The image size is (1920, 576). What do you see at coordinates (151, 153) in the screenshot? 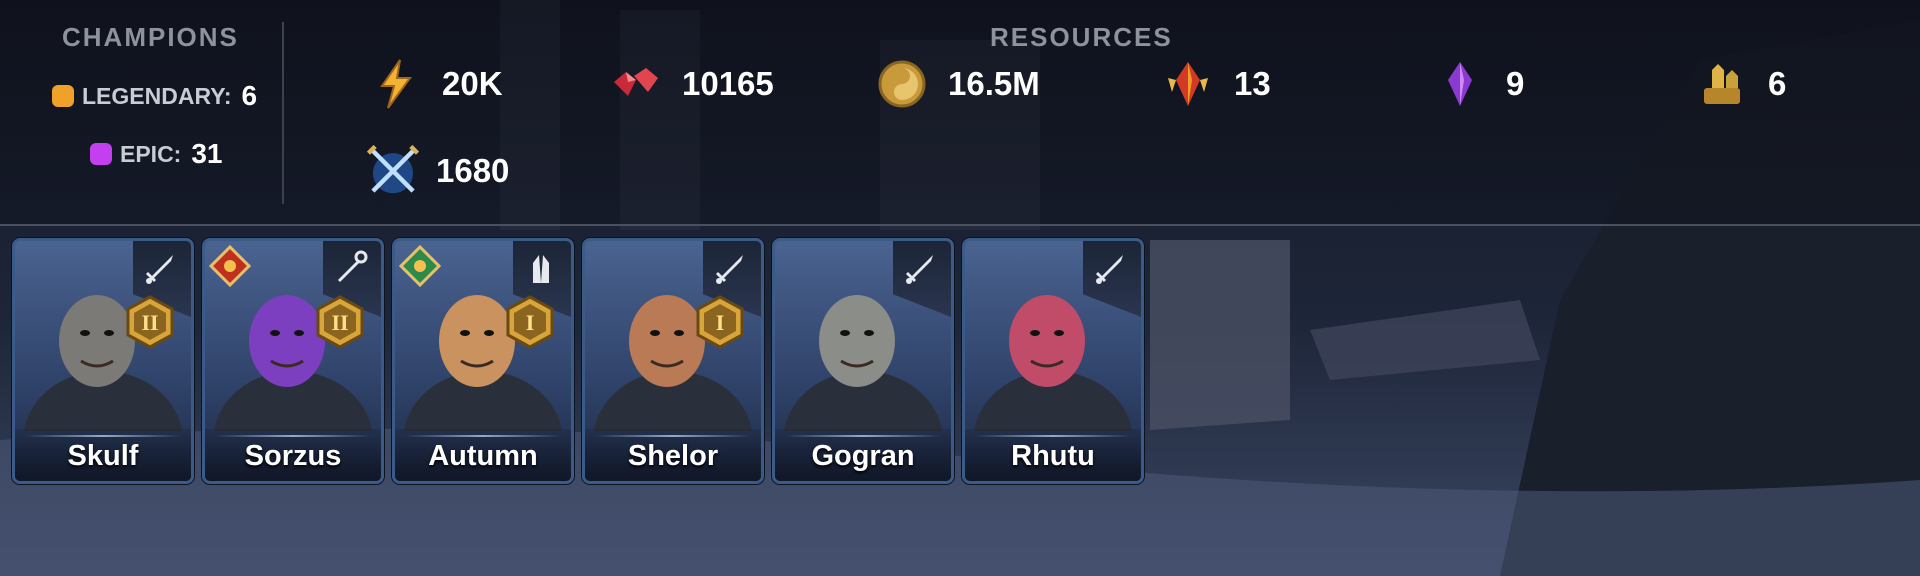
I see `epic-label: EPIC:` at bounding box center [151, 153].